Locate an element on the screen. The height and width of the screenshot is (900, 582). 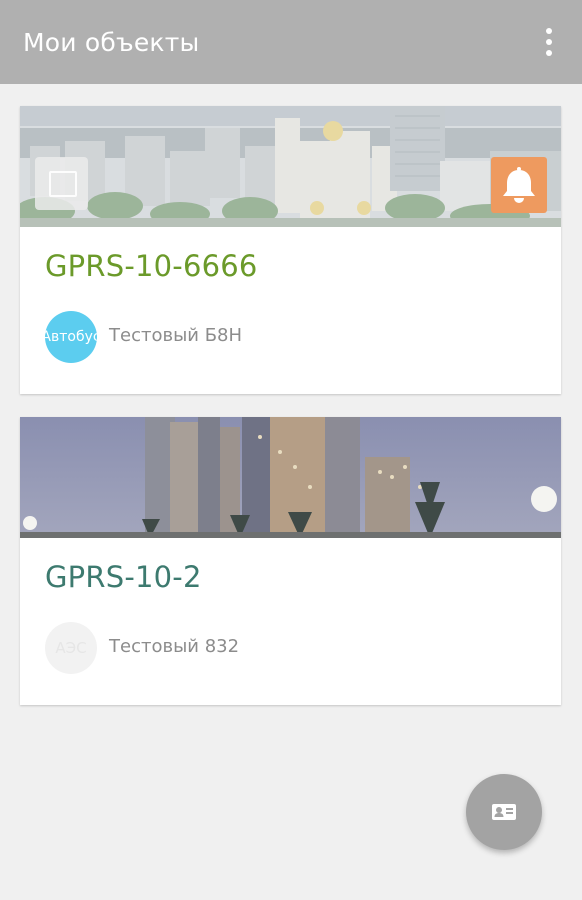
more-vertical-icon is located at coordinates (549, 42).